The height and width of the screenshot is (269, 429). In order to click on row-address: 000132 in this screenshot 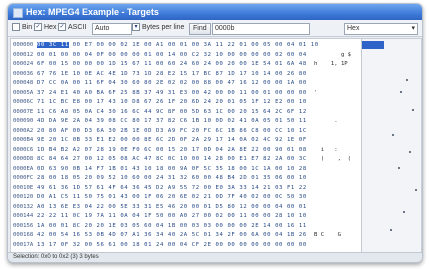, I will do `click(23, 206)`.